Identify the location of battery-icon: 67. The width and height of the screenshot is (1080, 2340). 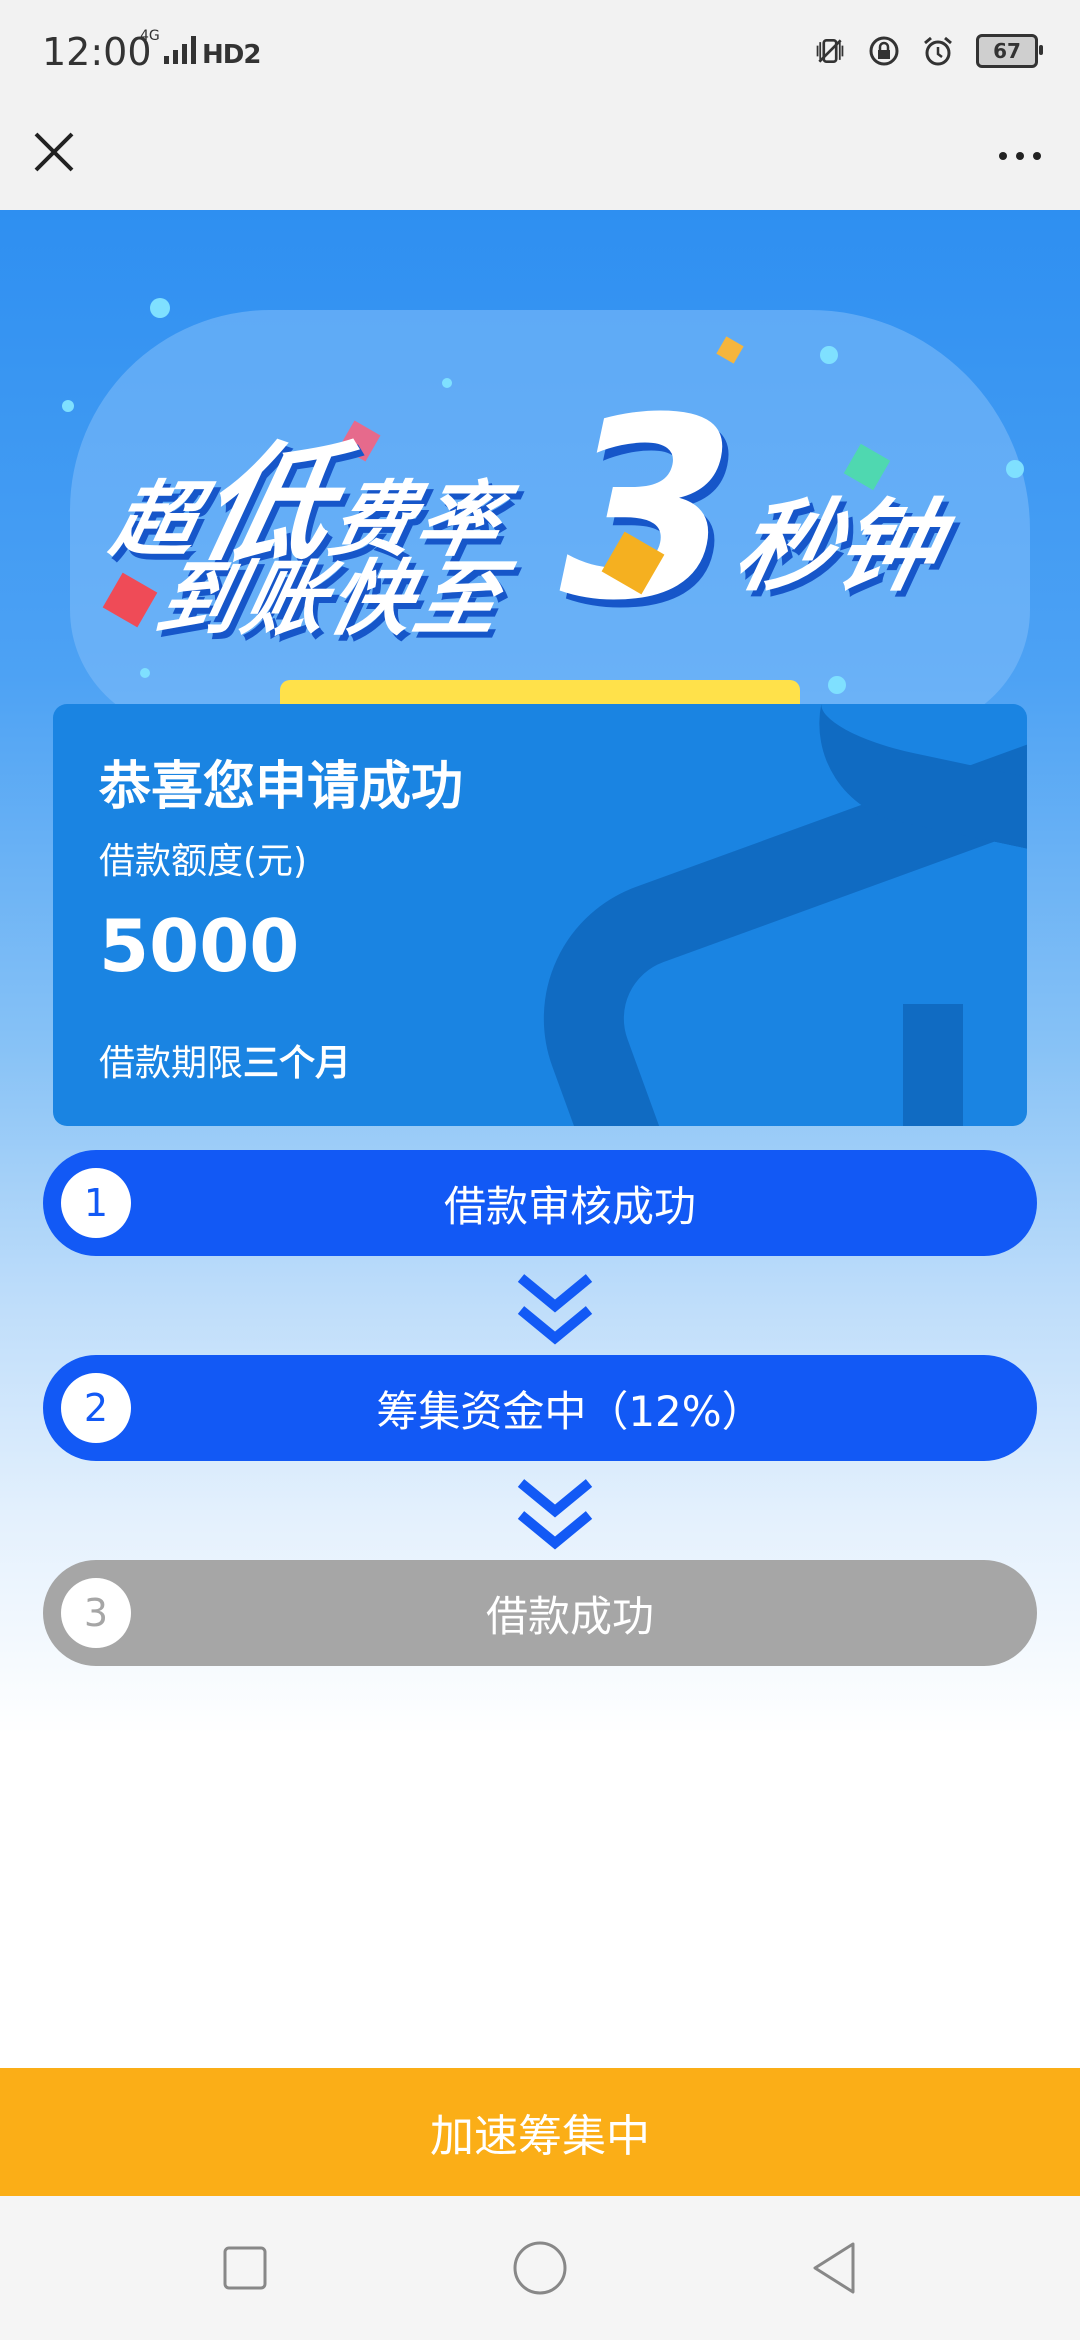
(1009, 51).